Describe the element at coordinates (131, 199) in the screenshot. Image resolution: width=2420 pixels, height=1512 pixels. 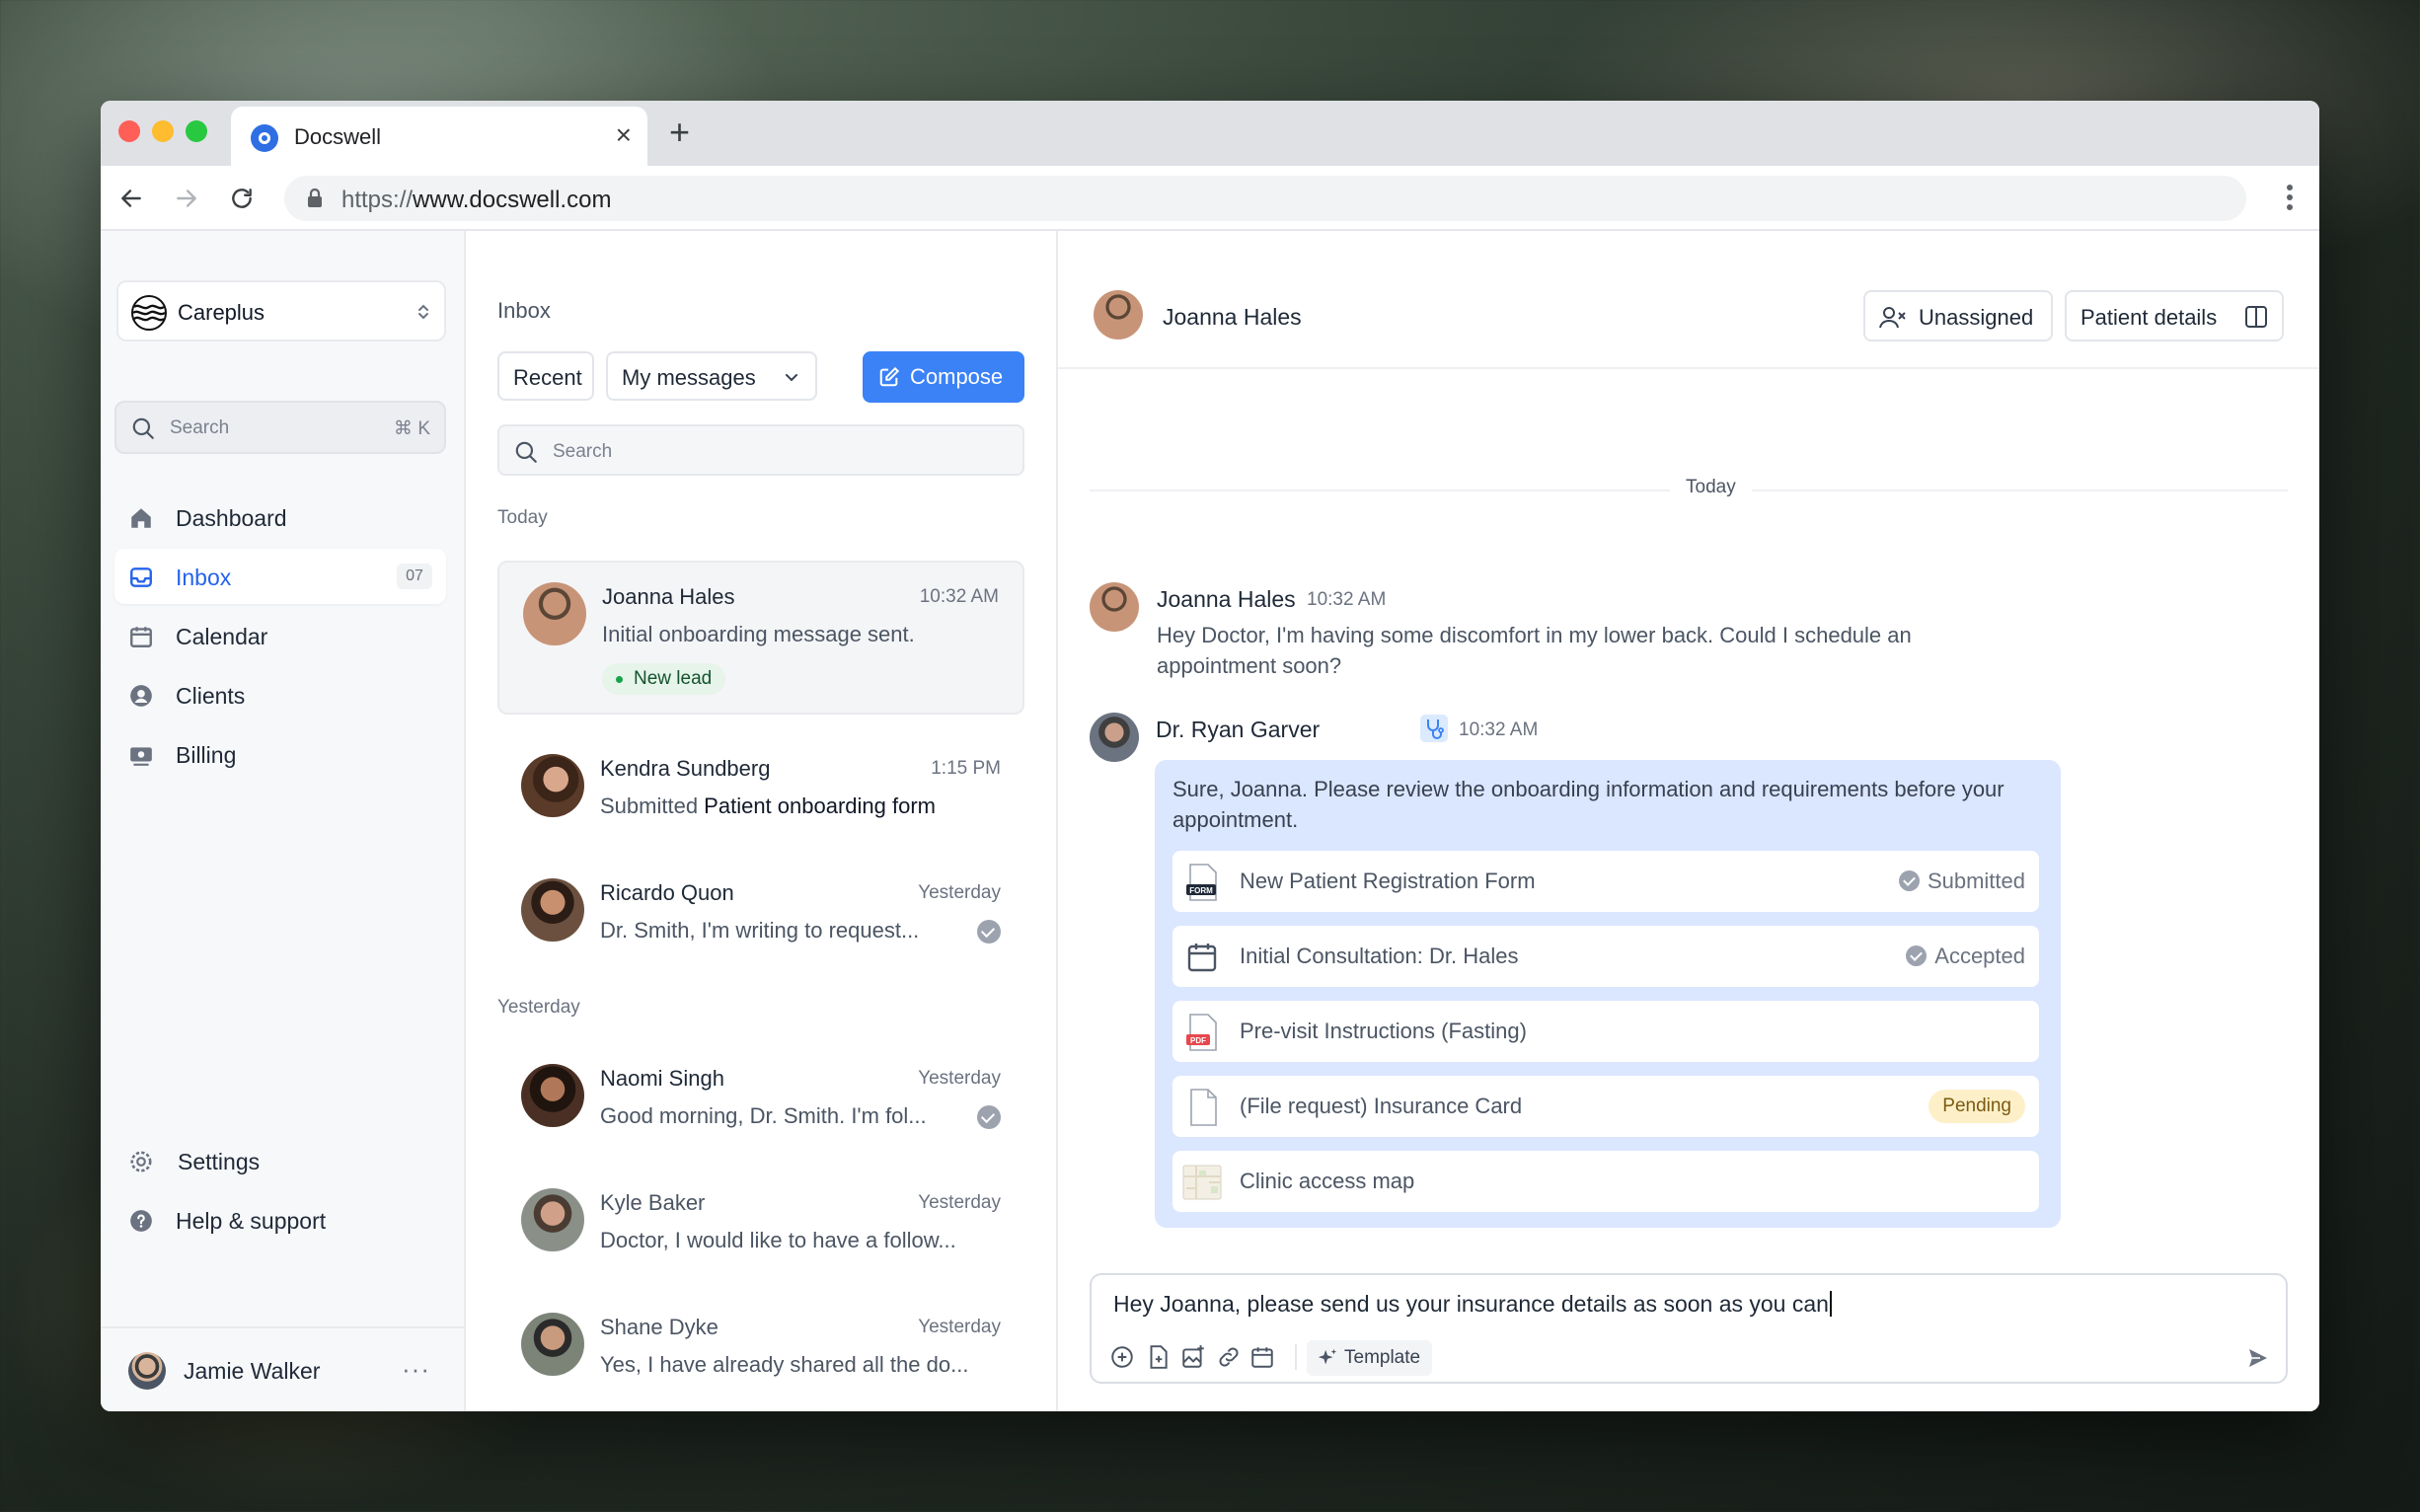
I see `back-arrow-icon` at that location.